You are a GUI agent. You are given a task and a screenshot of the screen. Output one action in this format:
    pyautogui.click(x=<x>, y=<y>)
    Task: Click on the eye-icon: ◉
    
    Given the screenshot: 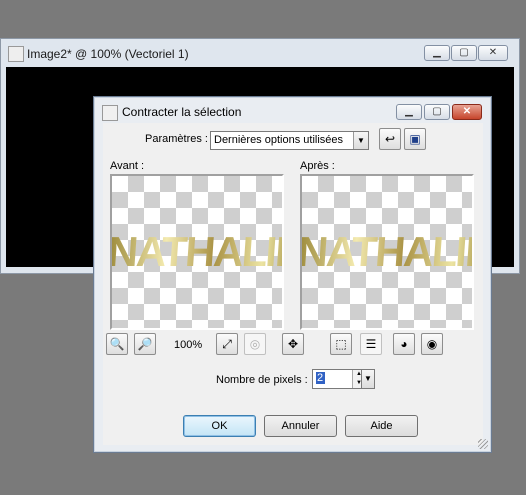 What is the action you would take?
    pyautogui.click(x=432, y=344)
    